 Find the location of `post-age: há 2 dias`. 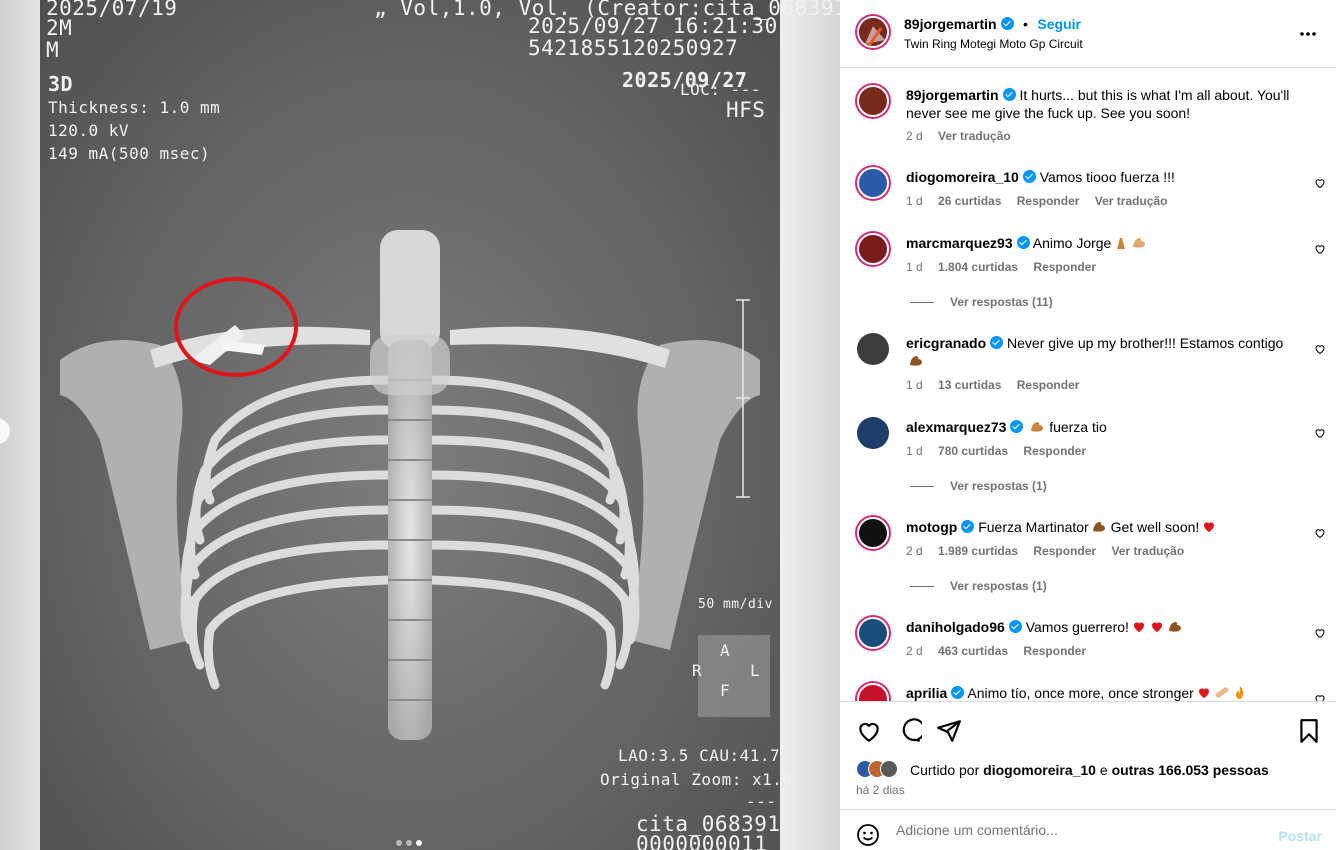

post-age: há 2 dias is located at coordinates (880, 790).